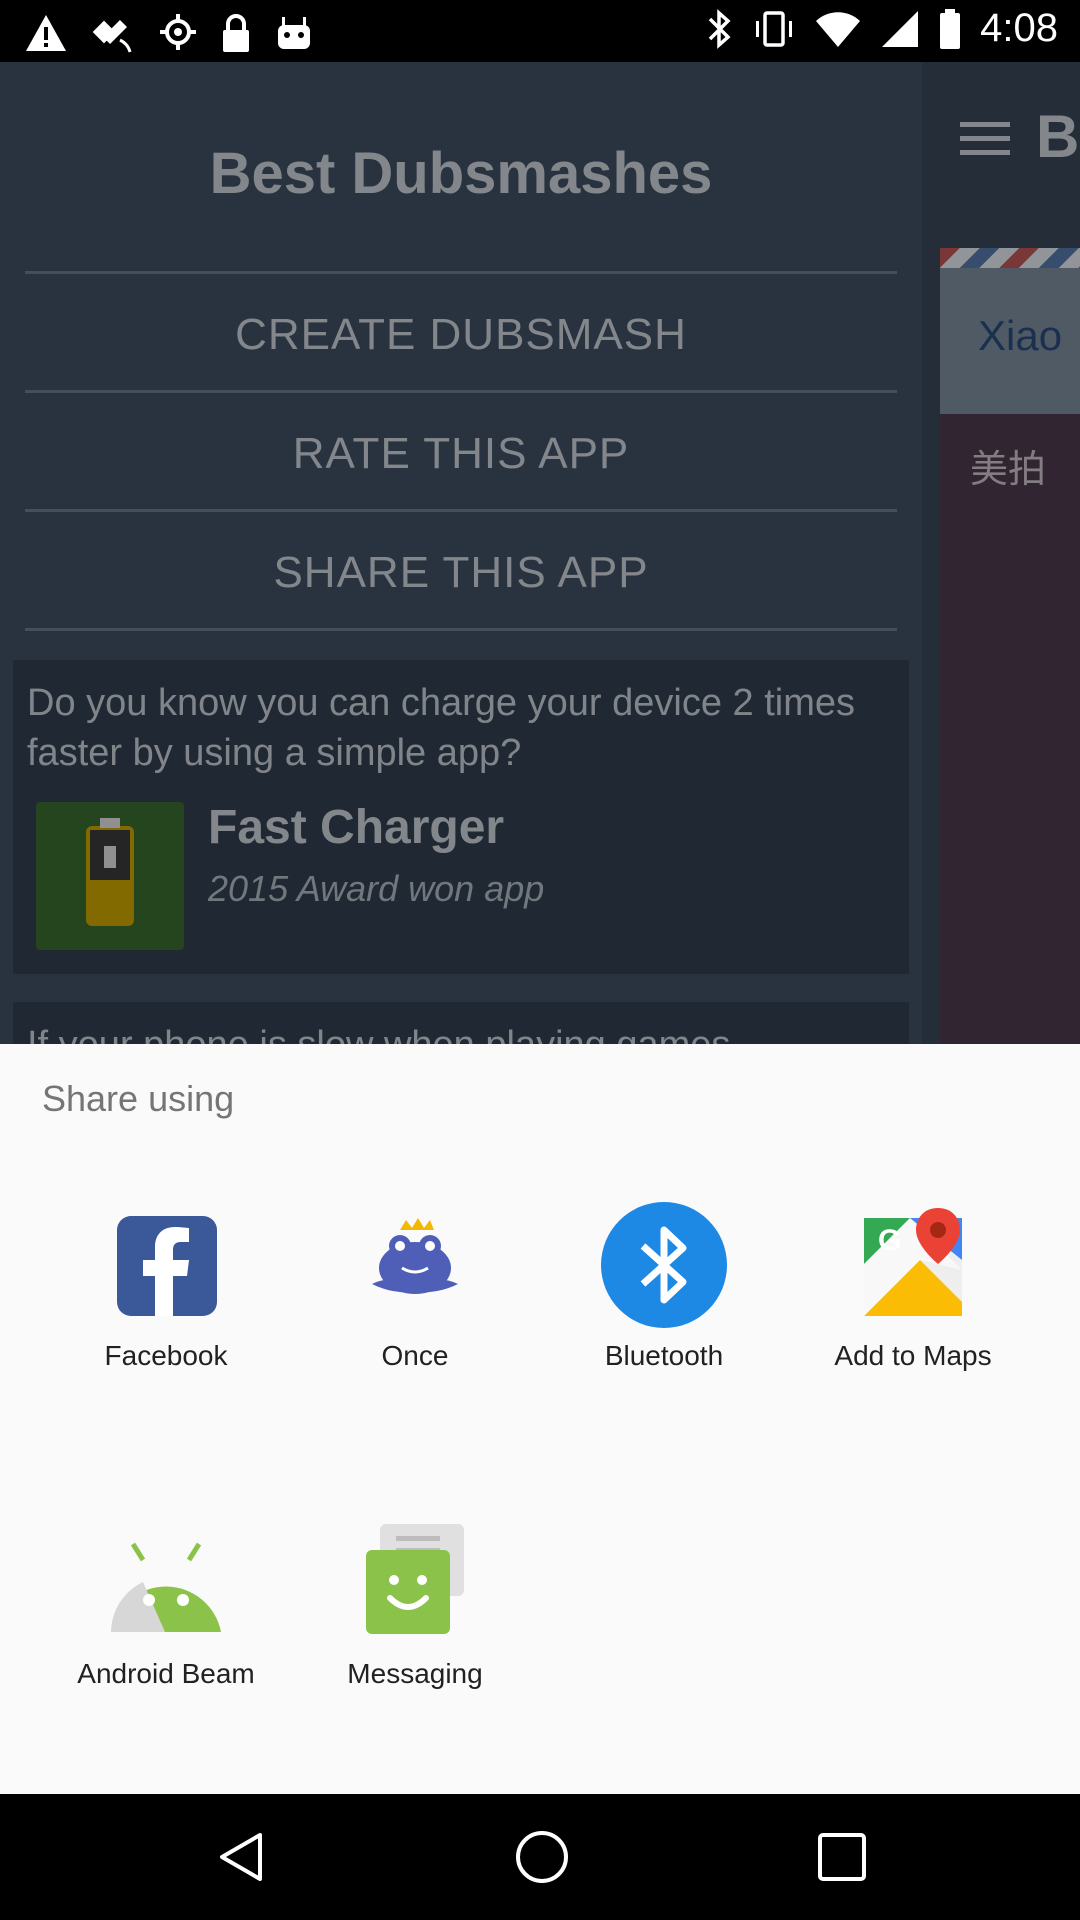 The image size is (1080, 1920). I want to click on share-target-android-beam: Android Beam, so click(166, 1620).